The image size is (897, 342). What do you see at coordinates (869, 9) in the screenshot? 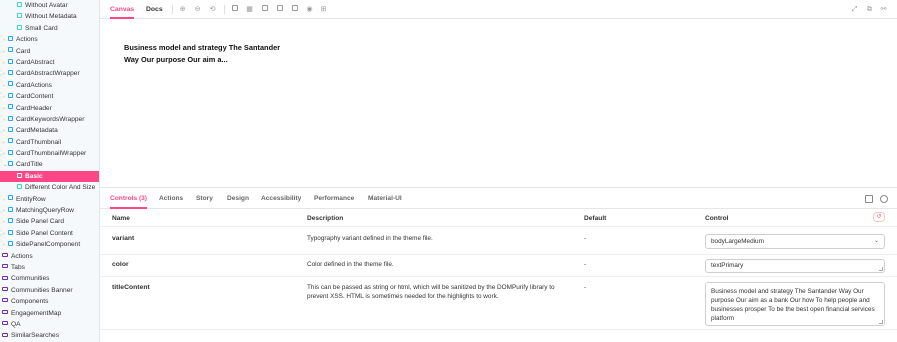
I see `open-new-tab-icon: ⧉` at bounding box center [869, 9].